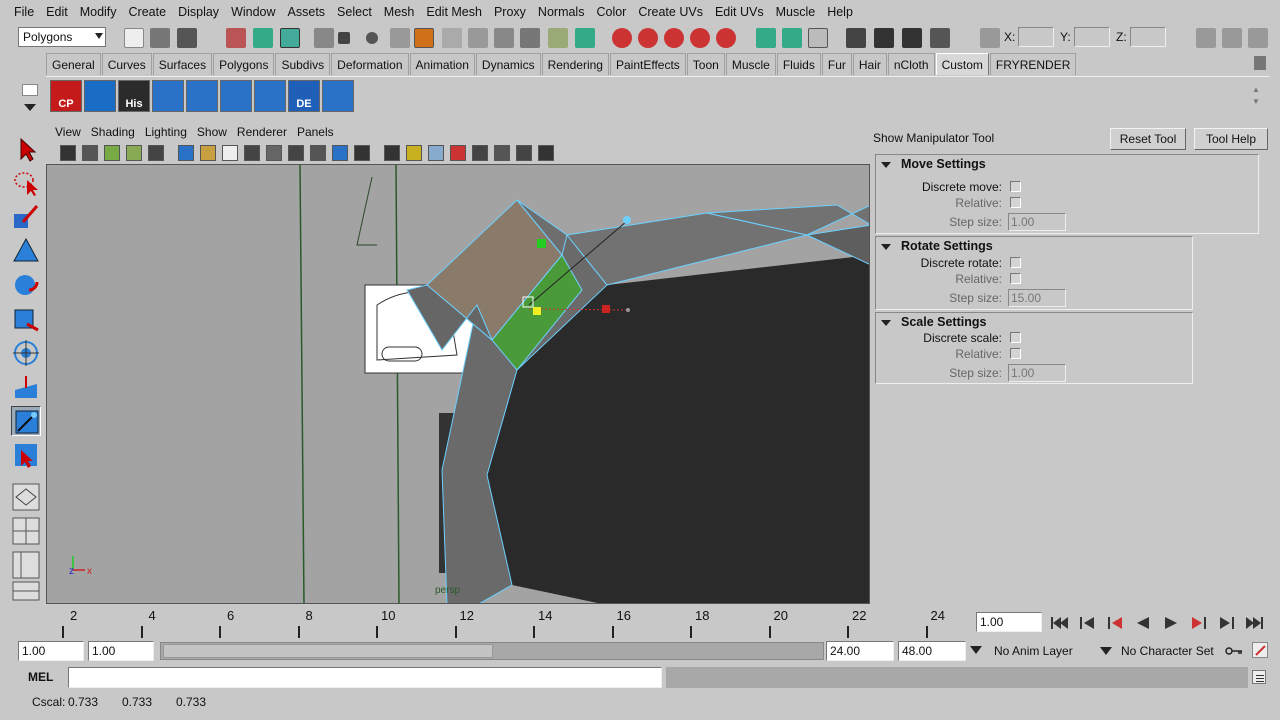 The height and width of the screenshot is (720, 1280). What do you see at coordinates (856, 38) in the screenshot?
I see `render-view-icon` at bounding box center [856, 38].